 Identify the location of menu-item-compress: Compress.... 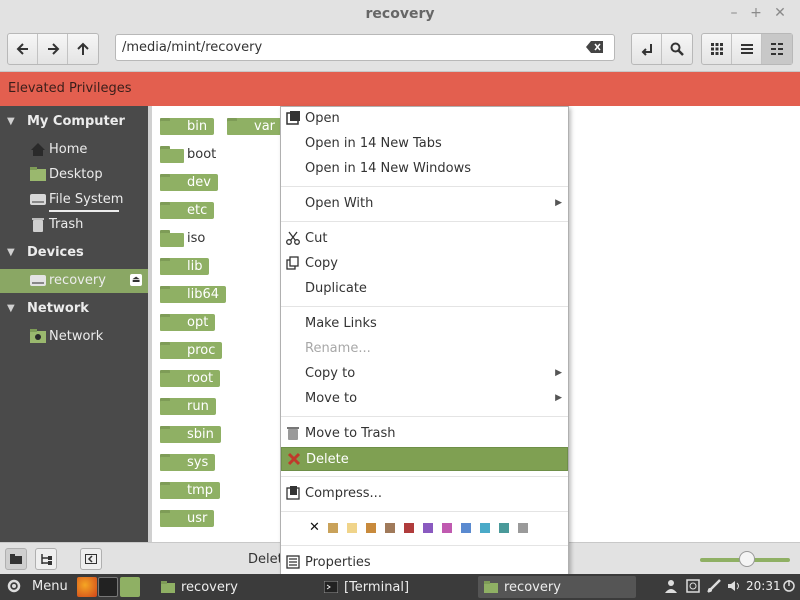
(424, 494).